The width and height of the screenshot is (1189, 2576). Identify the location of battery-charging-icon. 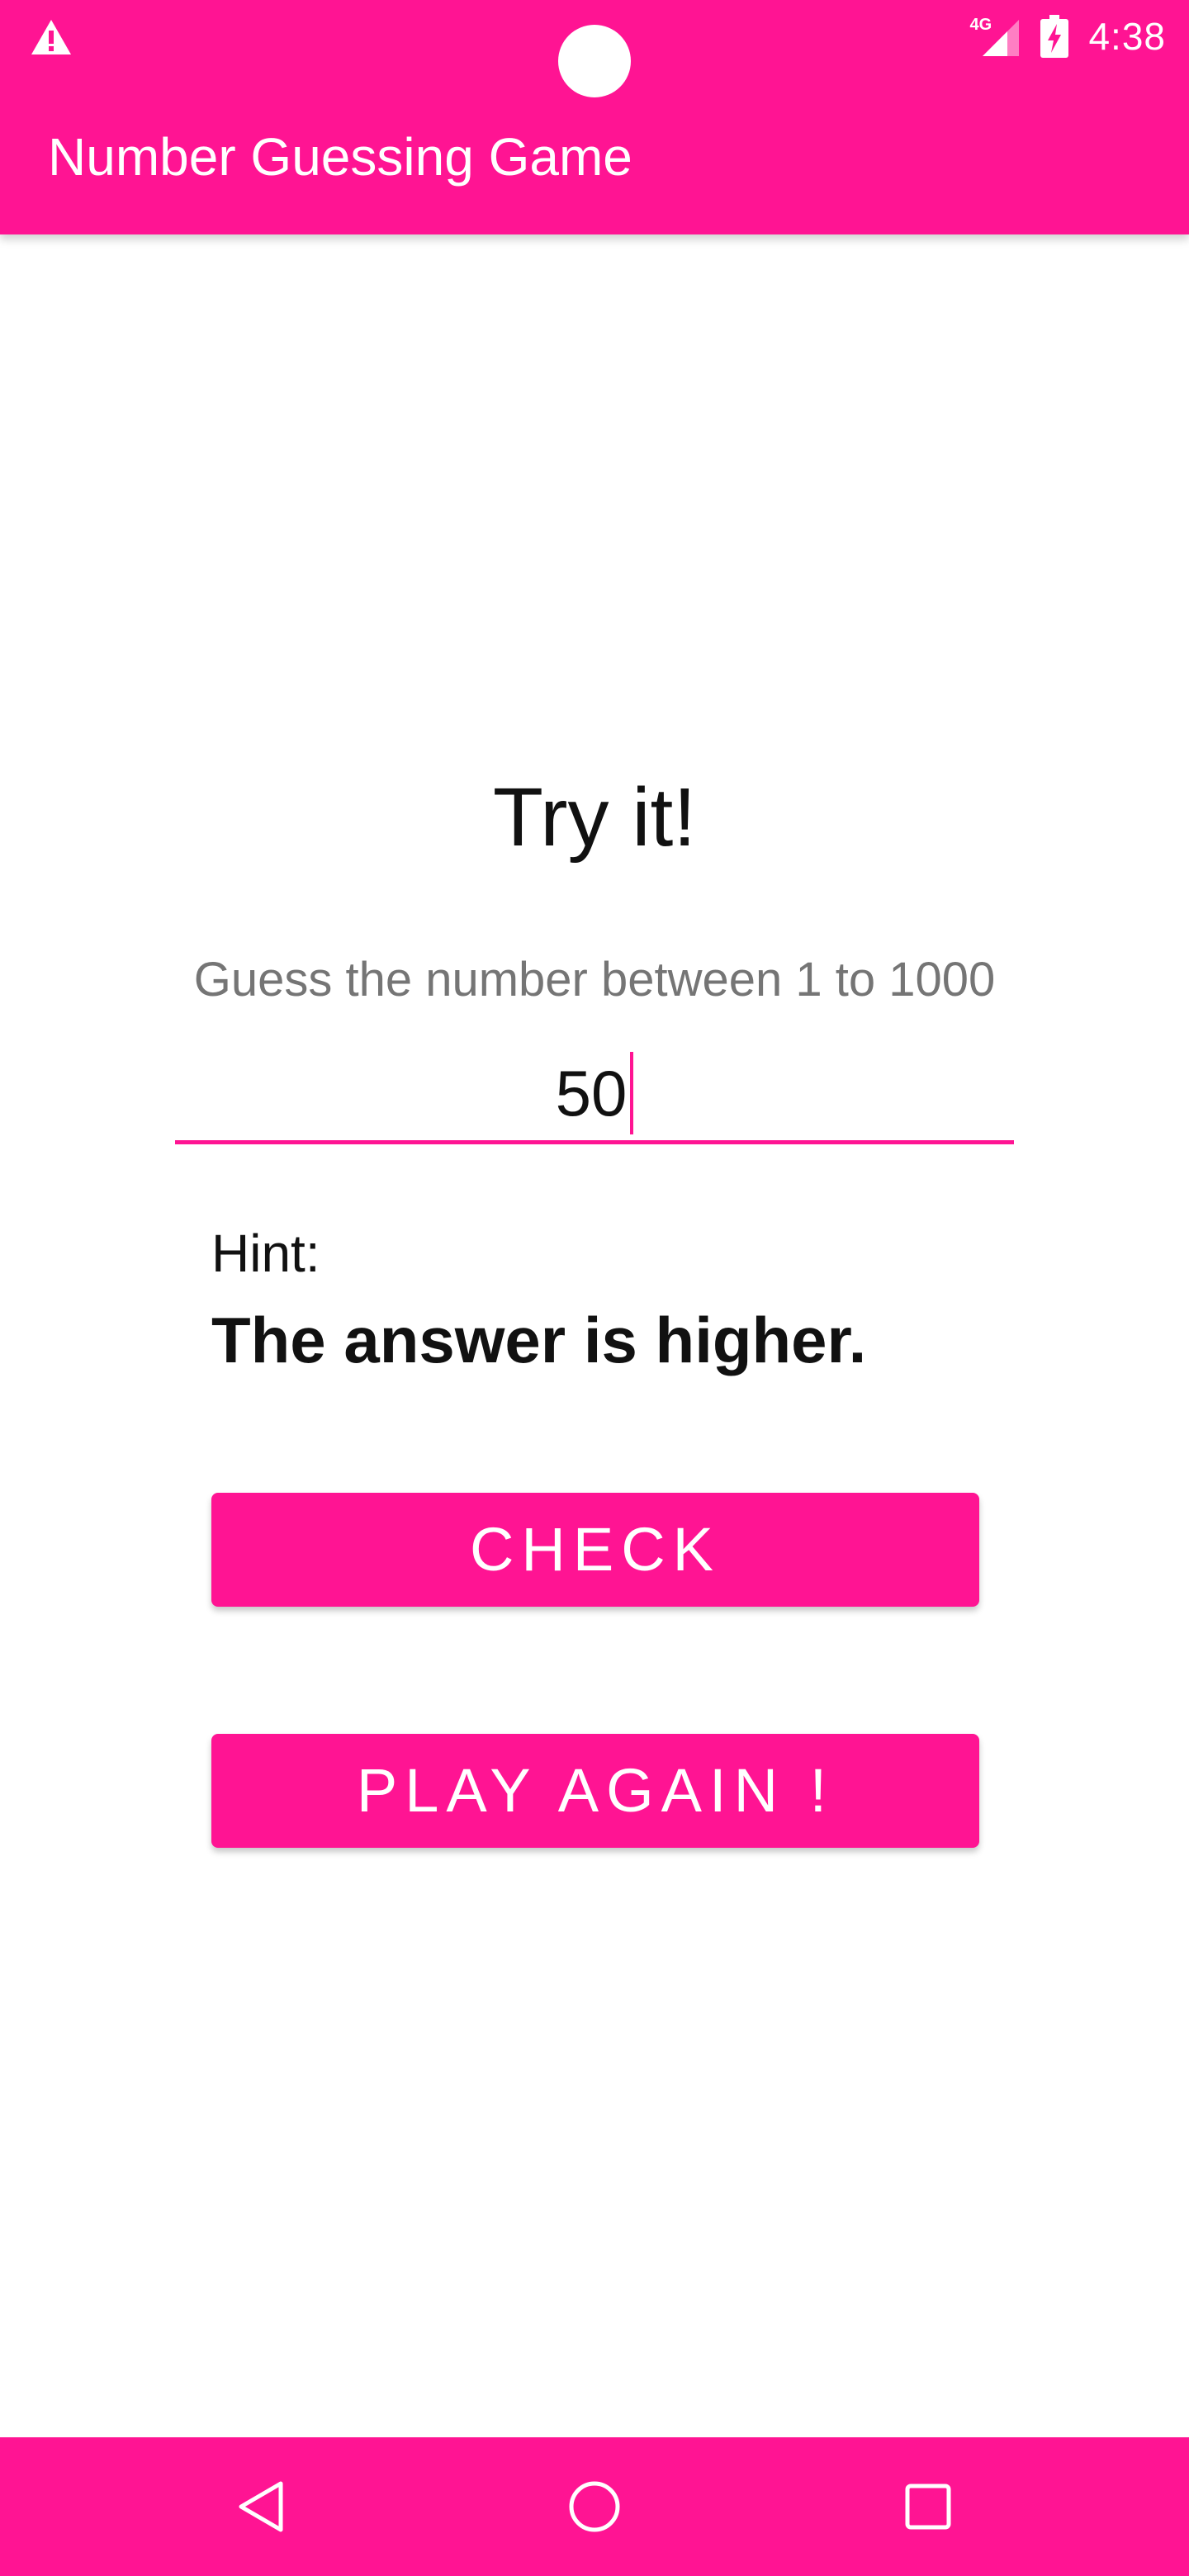
(1054, 36).